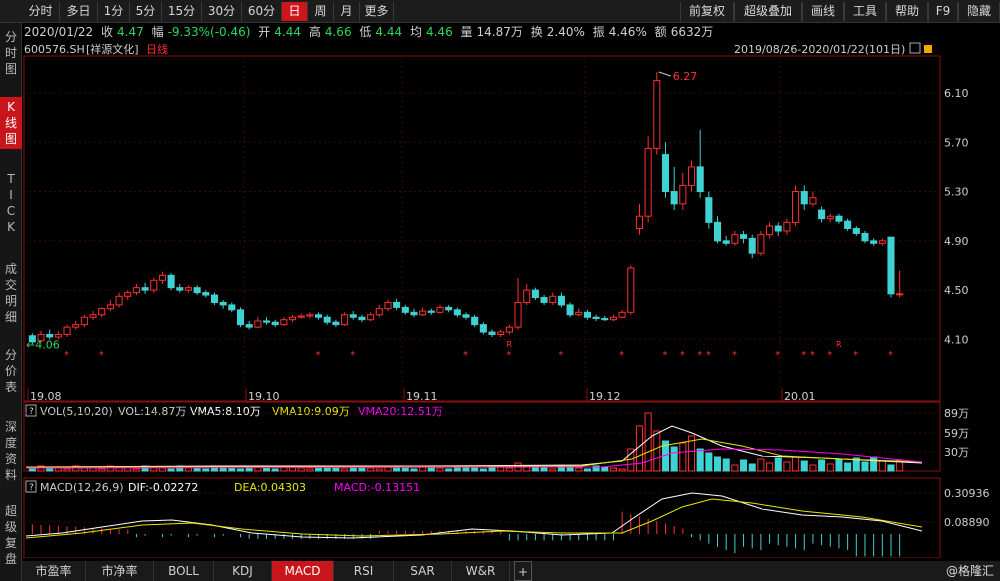 This screenshot has height=581, width=1000. Describe the element at coordinates (481, 571) in the screenshot. I see `indicator-tab-7: W&R` at that location.